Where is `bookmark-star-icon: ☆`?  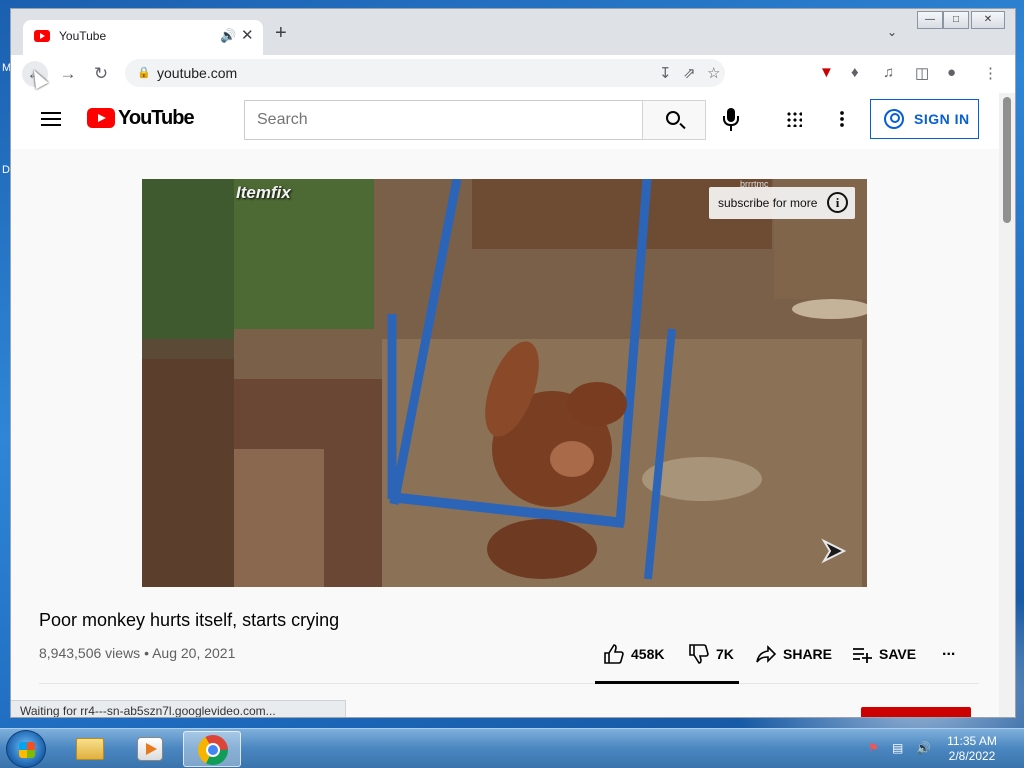
bookmark-star-icon: ☆ is located at coordinates (713, 73).